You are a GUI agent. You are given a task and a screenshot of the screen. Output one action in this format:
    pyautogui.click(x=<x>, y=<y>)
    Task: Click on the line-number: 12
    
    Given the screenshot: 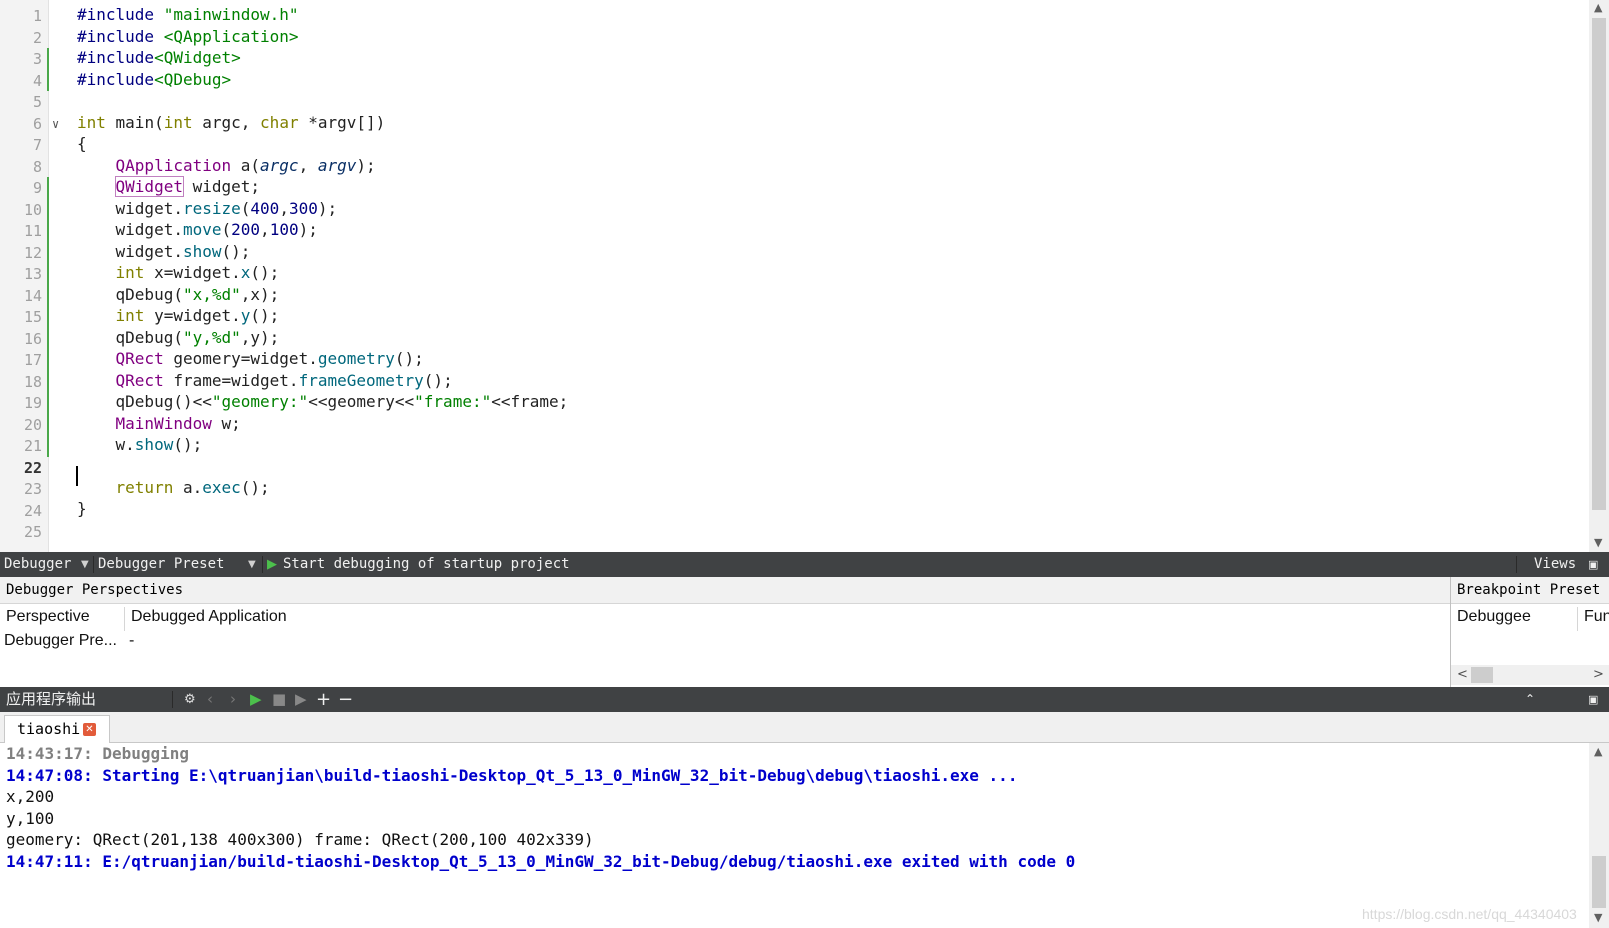 What is the action you would take?
    pyautogui.click(x=32, y=253)
    